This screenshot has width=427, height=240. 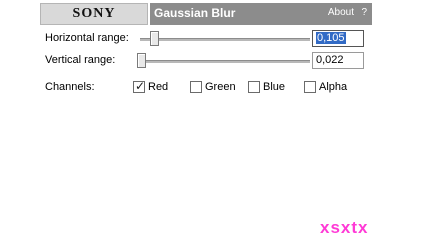 I want to click on horizontal-range-label: Horizontal range:, so click(x=87, y=38).